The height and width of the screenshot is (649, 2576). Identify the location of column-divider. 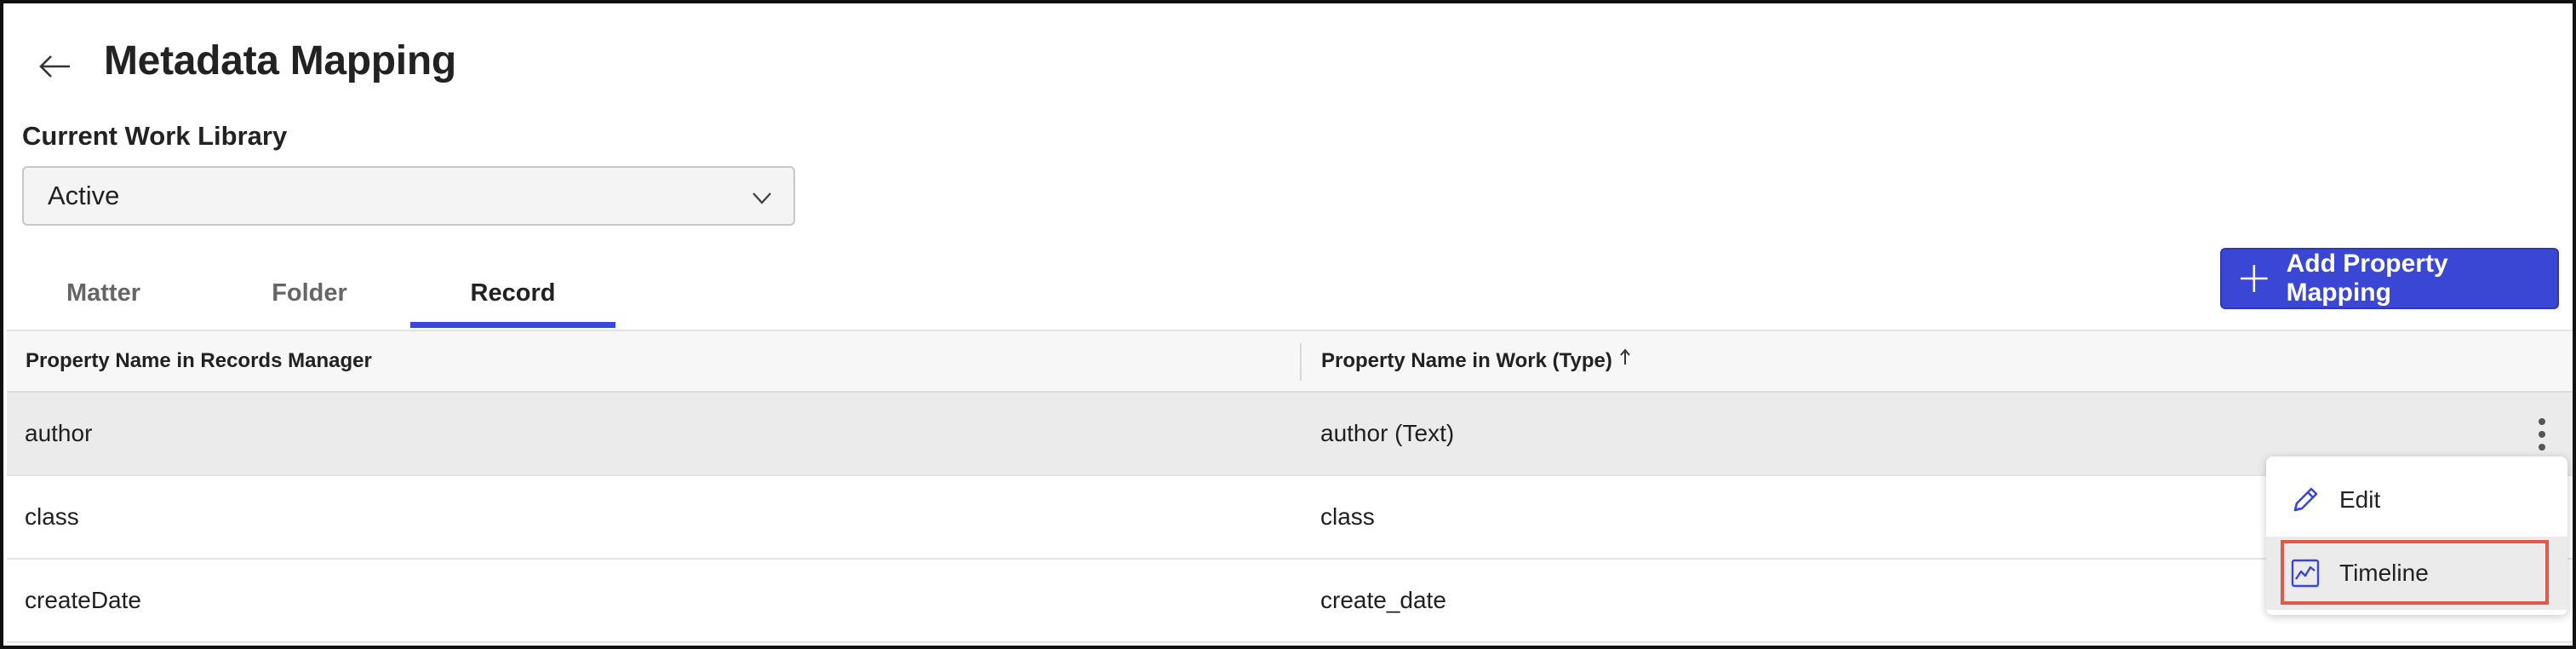
(1301, 362).